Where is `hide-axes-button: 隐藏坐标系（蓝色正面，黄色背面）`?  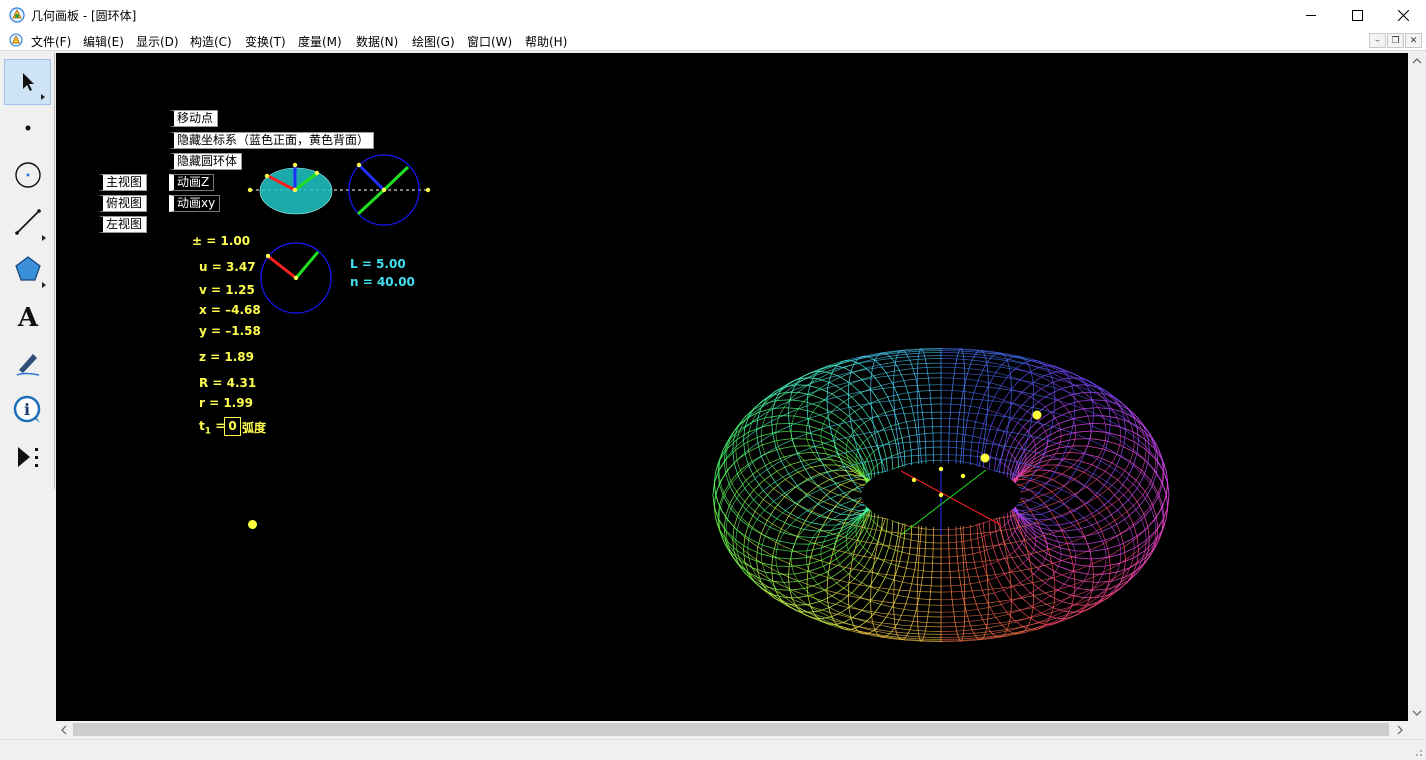
hide-axes-button: 隐藏坐标系（蓝色正面，黄色背面） is located at coordinates (272, 140).